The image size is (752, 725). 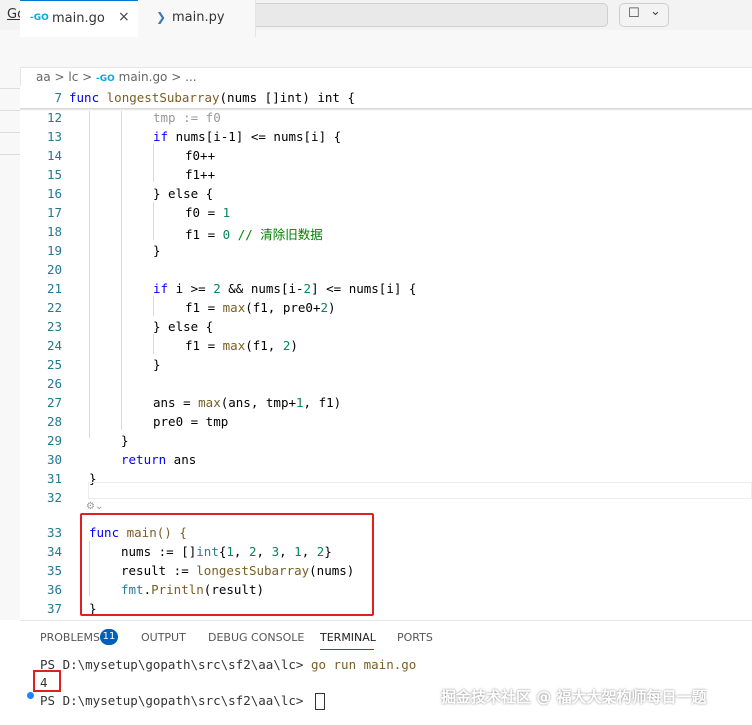 I want to click on line-number: 34, so click(x=54, y=551).